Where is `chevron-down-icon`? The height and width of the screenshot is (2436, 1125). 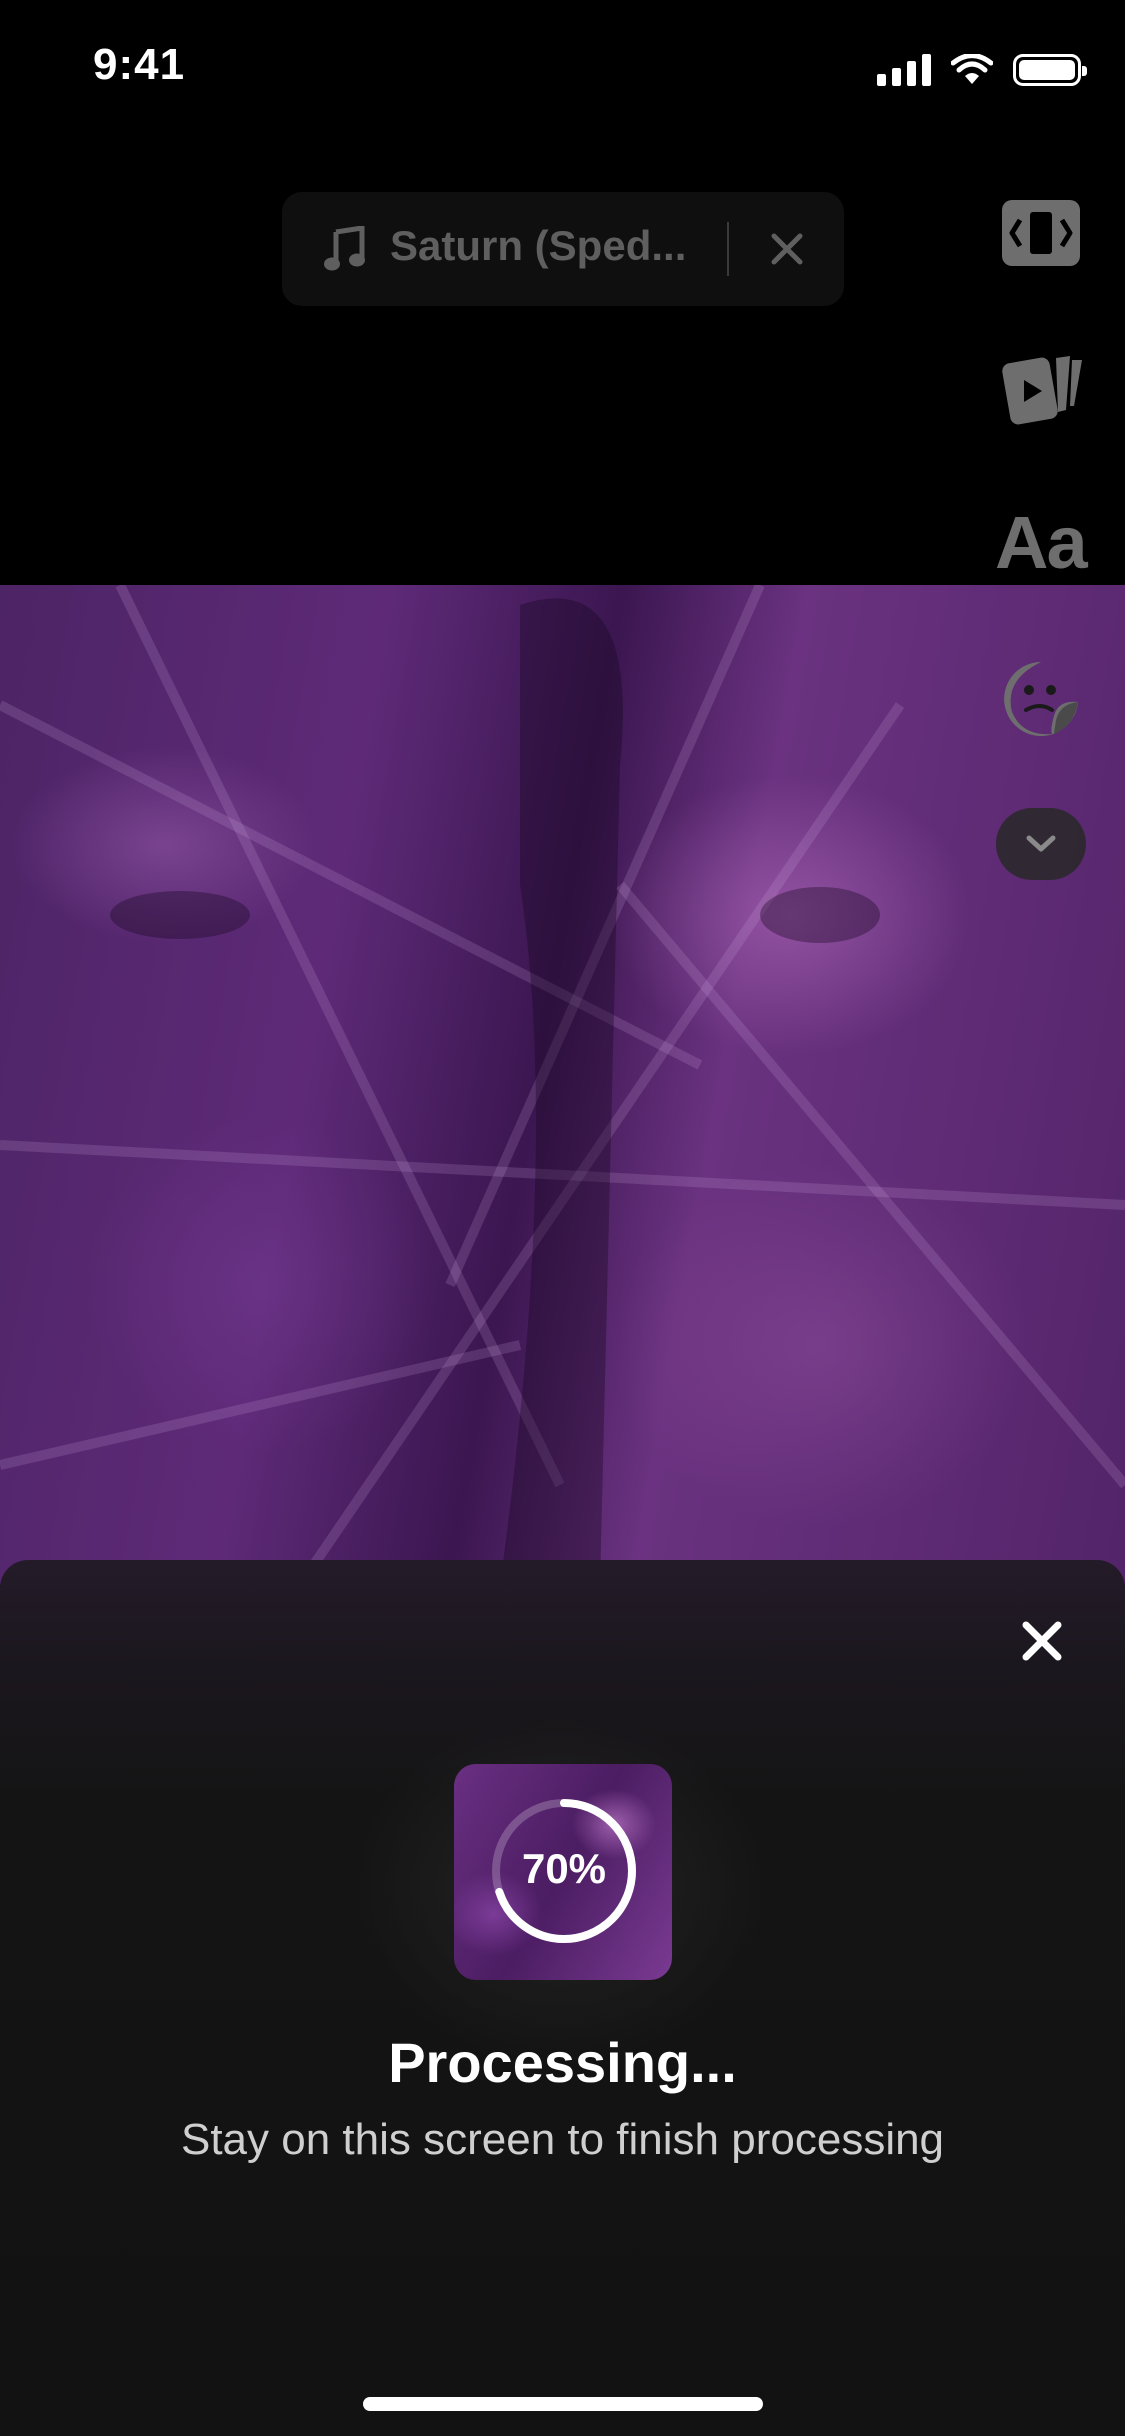
chevron-down-icon is located at coordinates (1041, 843).